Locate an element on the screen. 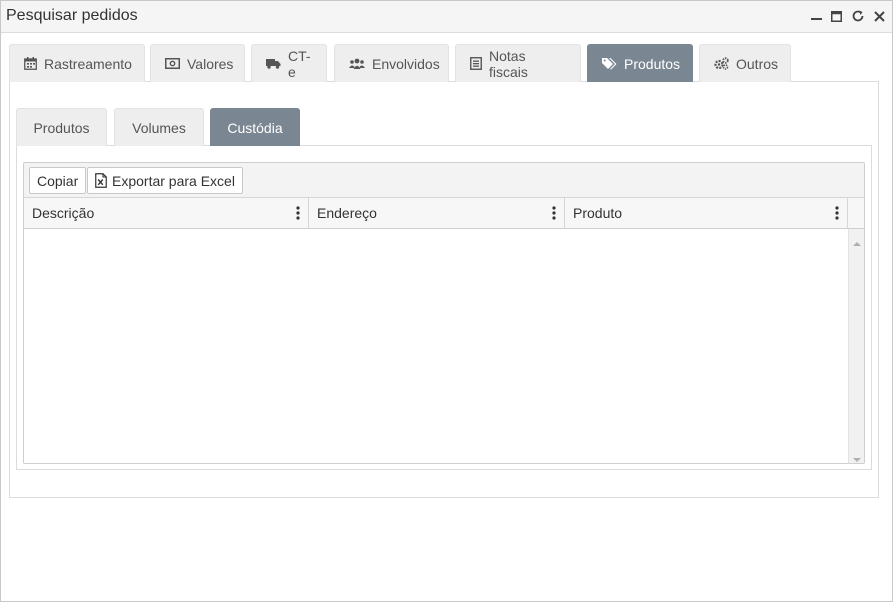 This screenshot has height=603, width=894. tags-icon is located at coordinates (609, 63).